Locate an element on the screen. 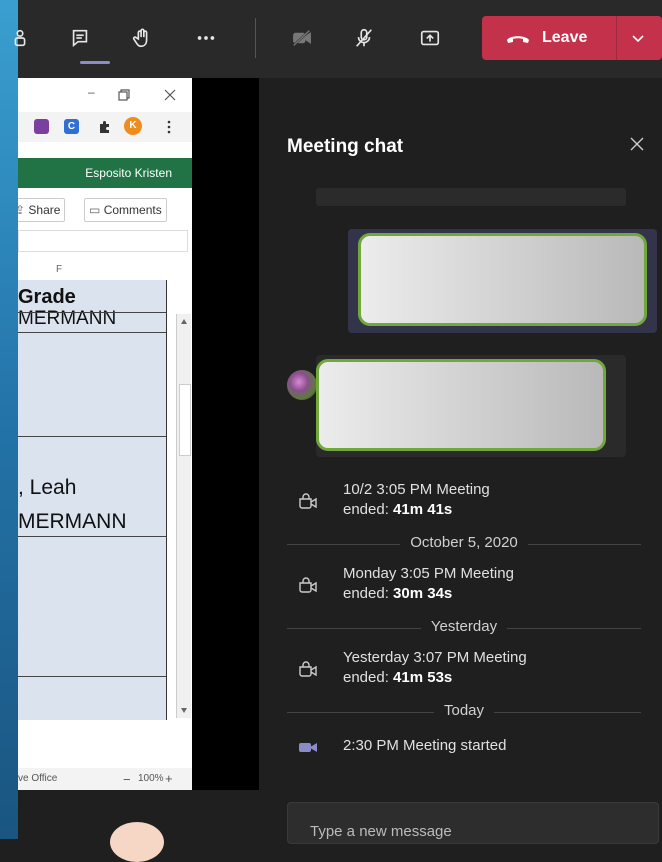 This screenshot has height=862, width=662. leave-divider is located at coordinates (616, 38).